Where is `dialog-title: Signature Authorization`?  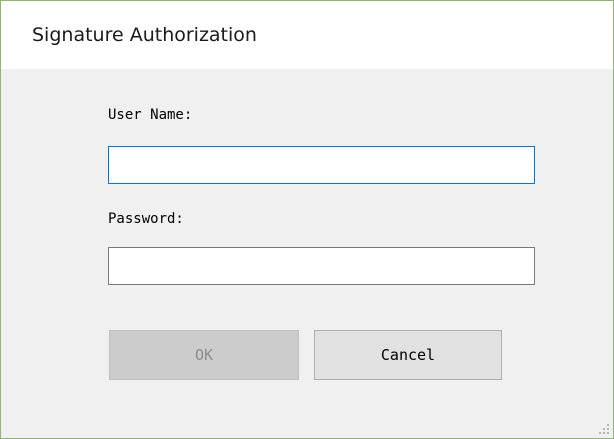 dialog-title: Signature Authorization is located at coordinates (144, 35).